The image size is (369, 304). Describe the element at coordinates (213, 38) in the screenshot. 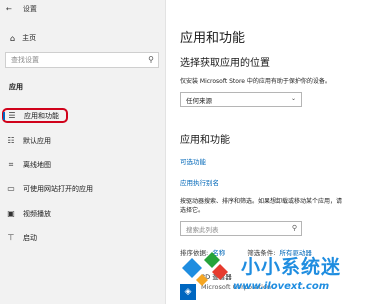

I see `page-title: 应用和功能` at that location.